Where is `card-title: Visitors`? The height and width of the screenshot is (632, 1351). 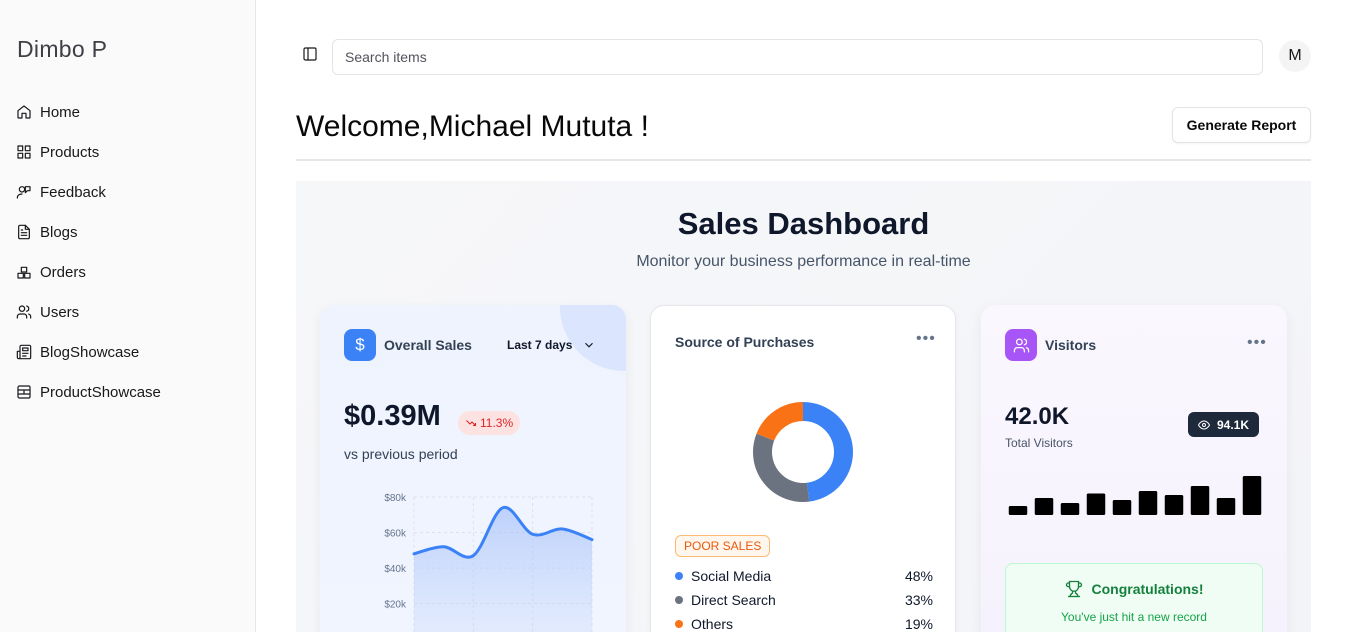
card-title: Visitors is located at coordinates (1071, 345).